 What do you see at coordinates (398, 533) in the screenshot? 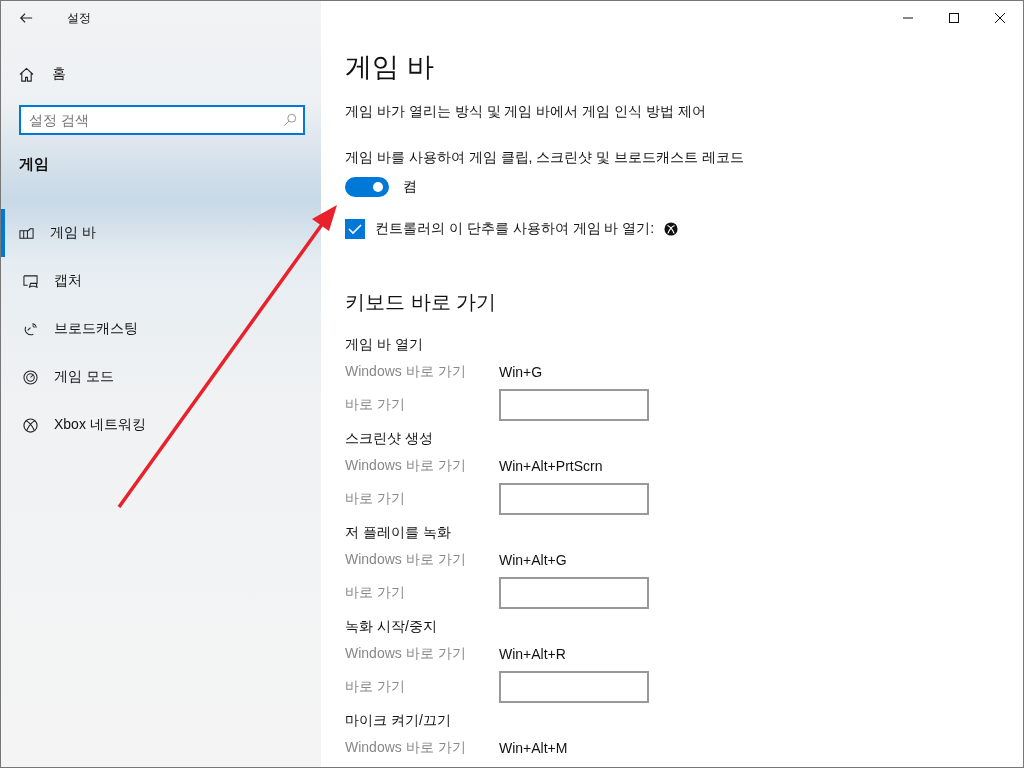
I see `shortcut-title: 저 플레이를 녹화` at bounding box center [398, 533].